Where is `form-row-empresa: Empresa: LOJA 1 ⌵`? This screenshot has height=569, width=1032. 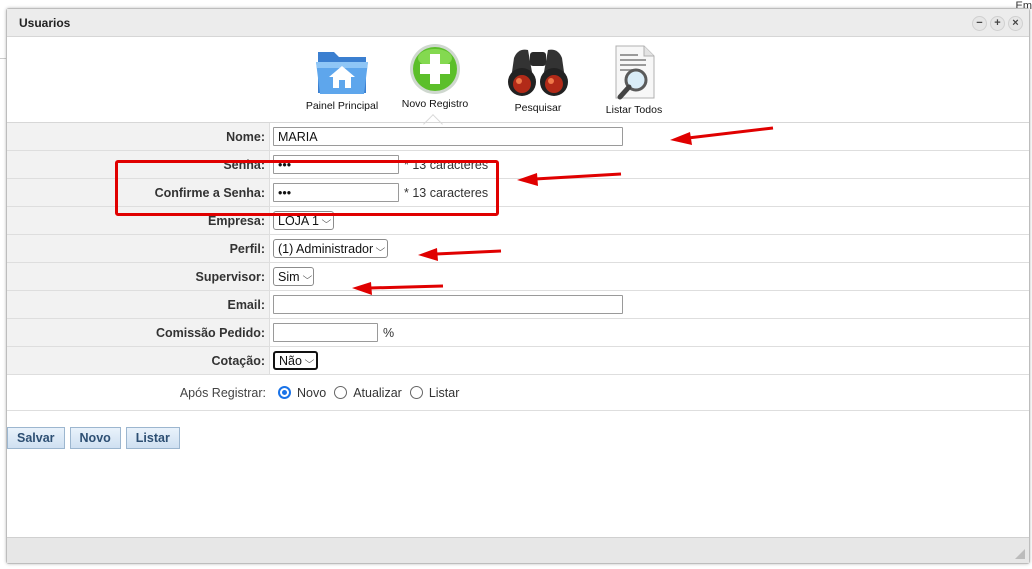
form-row-empresa: Empresa: LOJA 1 ⌵ is located at coordinates (518, 221).